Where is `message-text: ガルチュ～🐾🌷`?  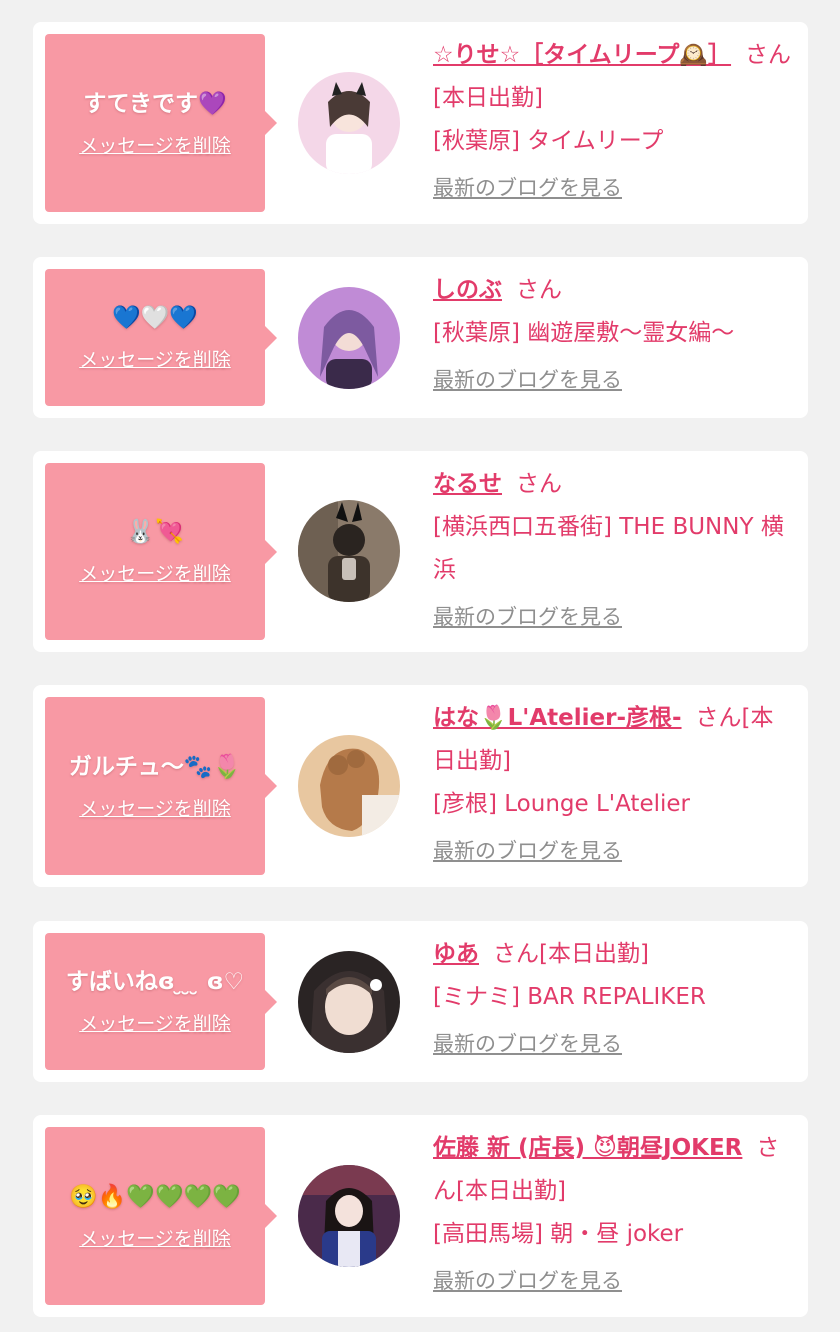
message-text: ガルチュ～🐾🌷 is located at coordinates (155, 766).